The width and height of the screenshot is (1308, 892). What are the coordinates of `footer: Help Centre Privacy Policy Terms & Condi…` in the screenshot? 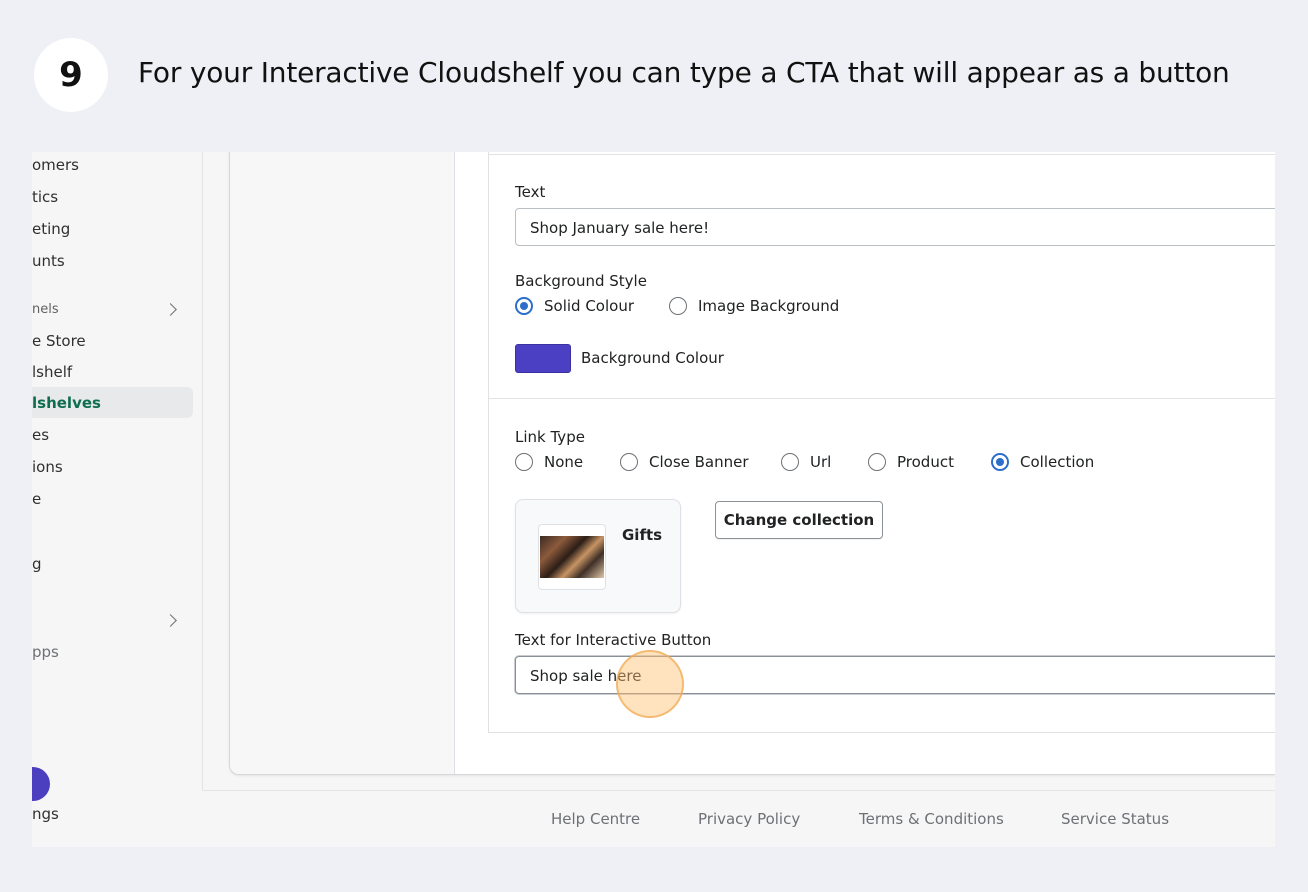 It's located at (738, 818).